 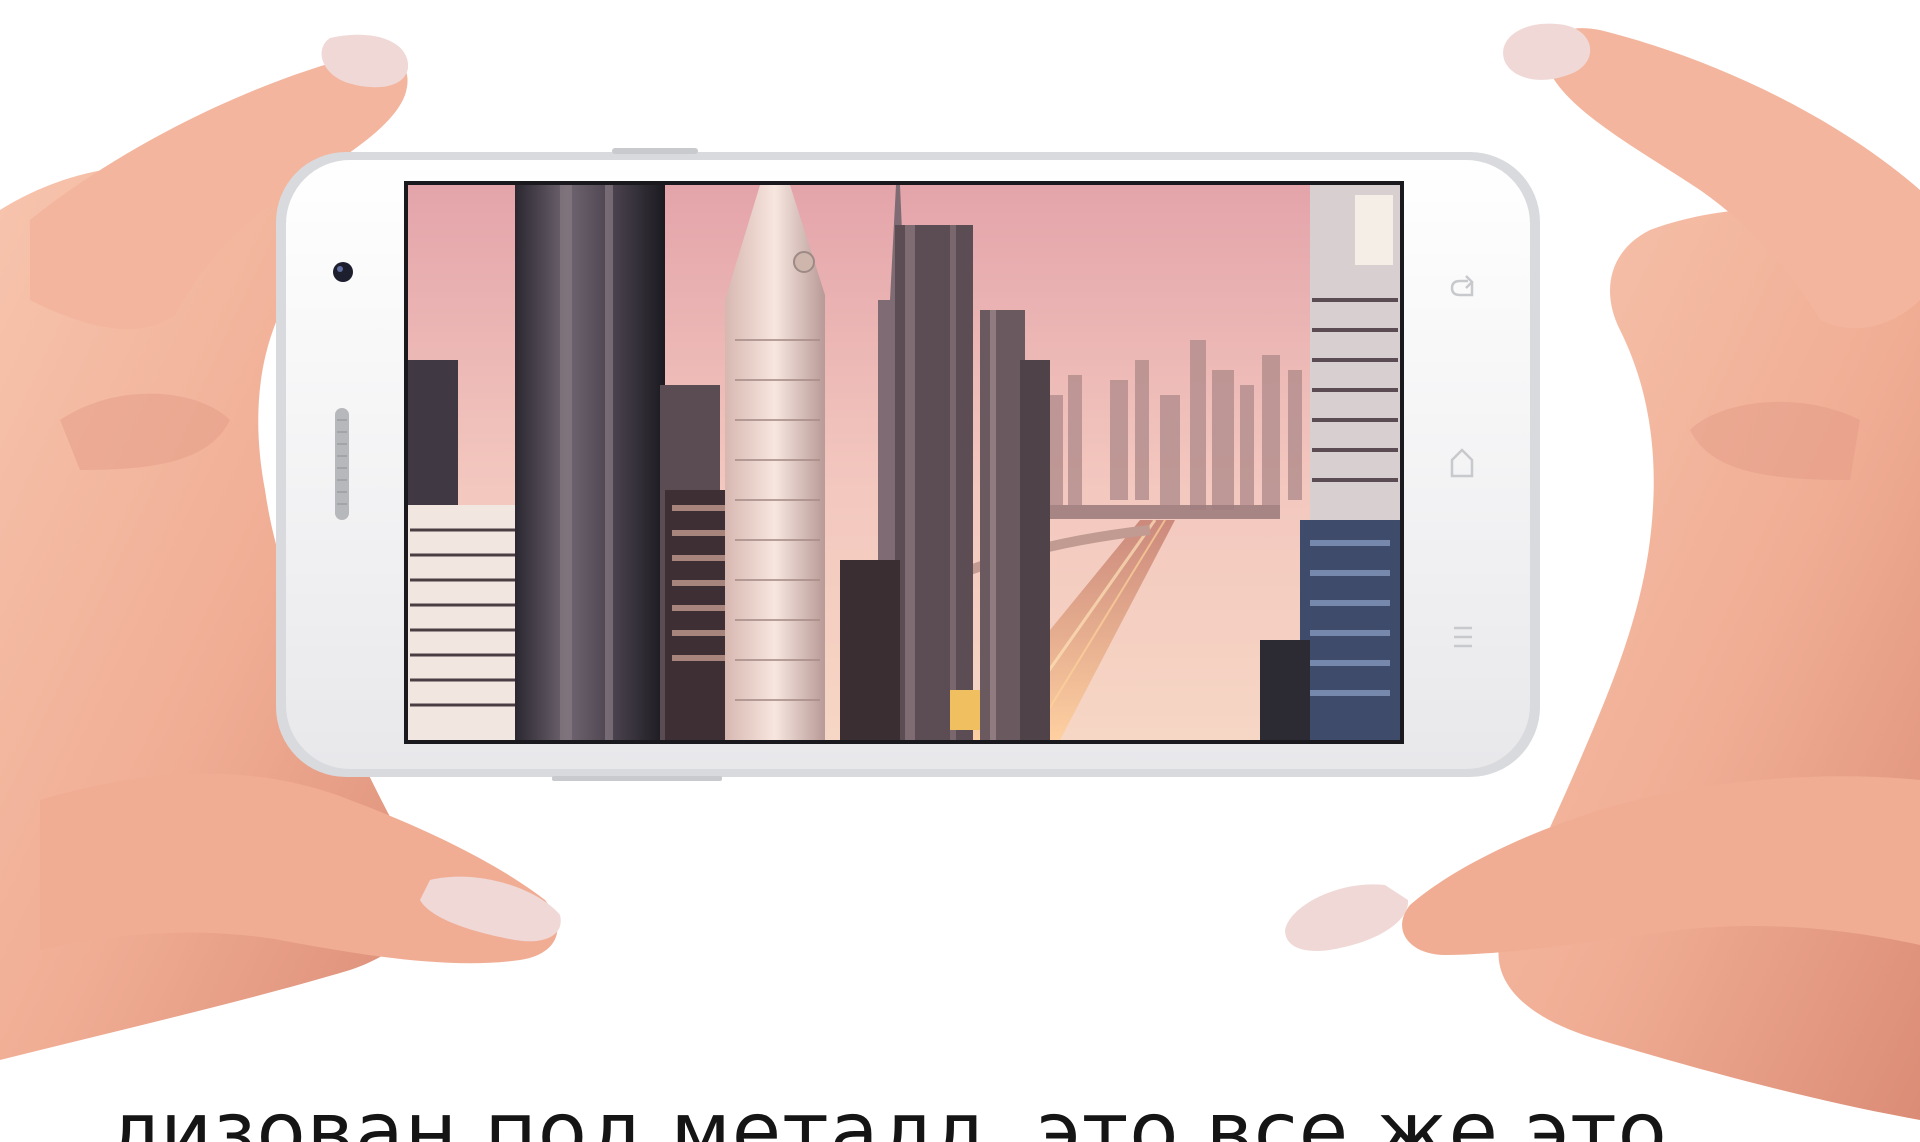 What do you see at coordinates (888, 1113) in the screenshot?
I see `caption-text: лизован под металл, это все же это` at bounding box center [888, 1113].